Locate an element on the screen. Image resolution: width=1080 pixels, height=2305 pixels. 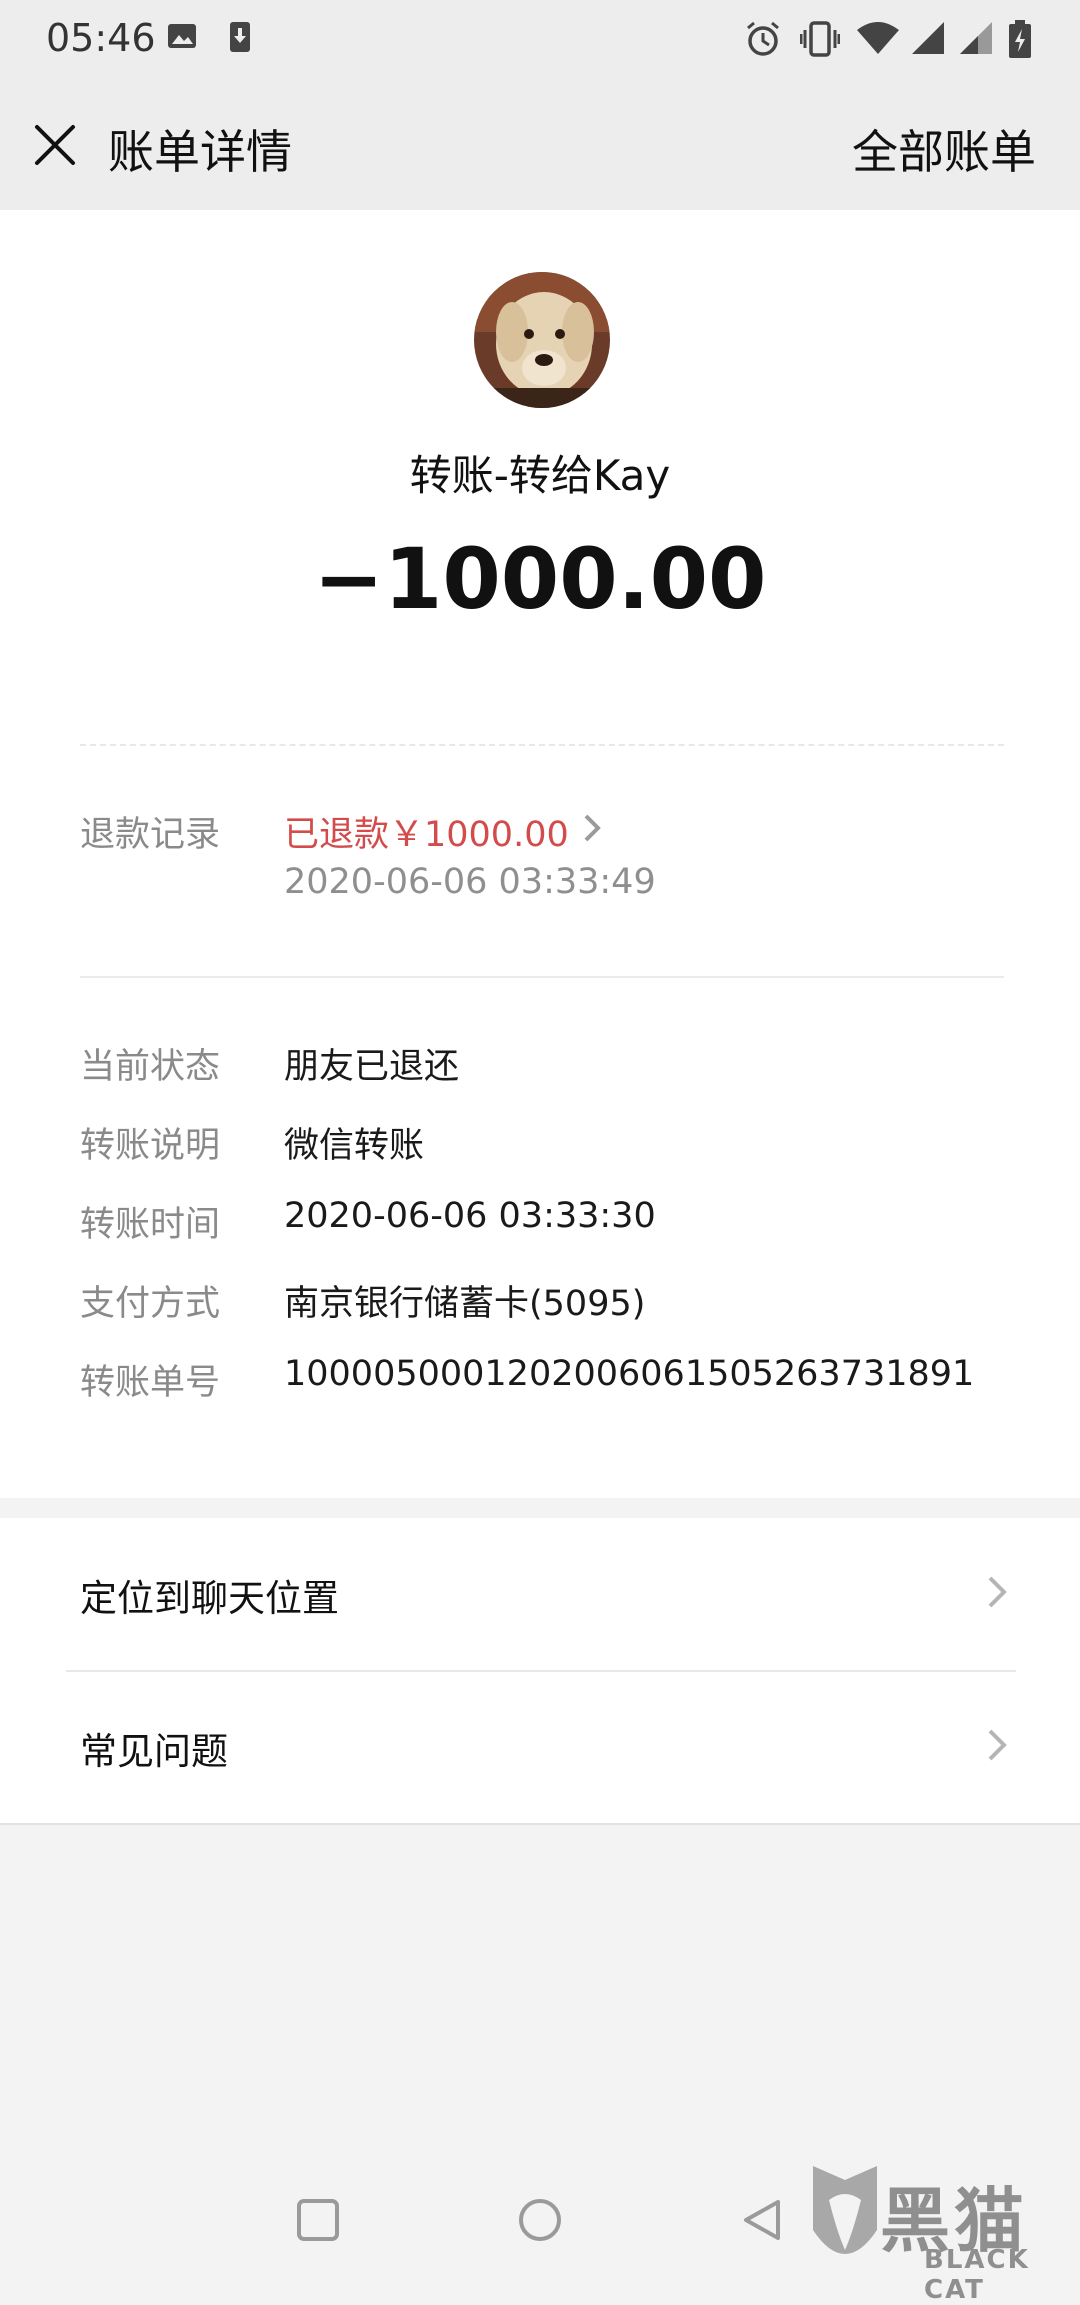
avatar is located at coordinates (542, 340).